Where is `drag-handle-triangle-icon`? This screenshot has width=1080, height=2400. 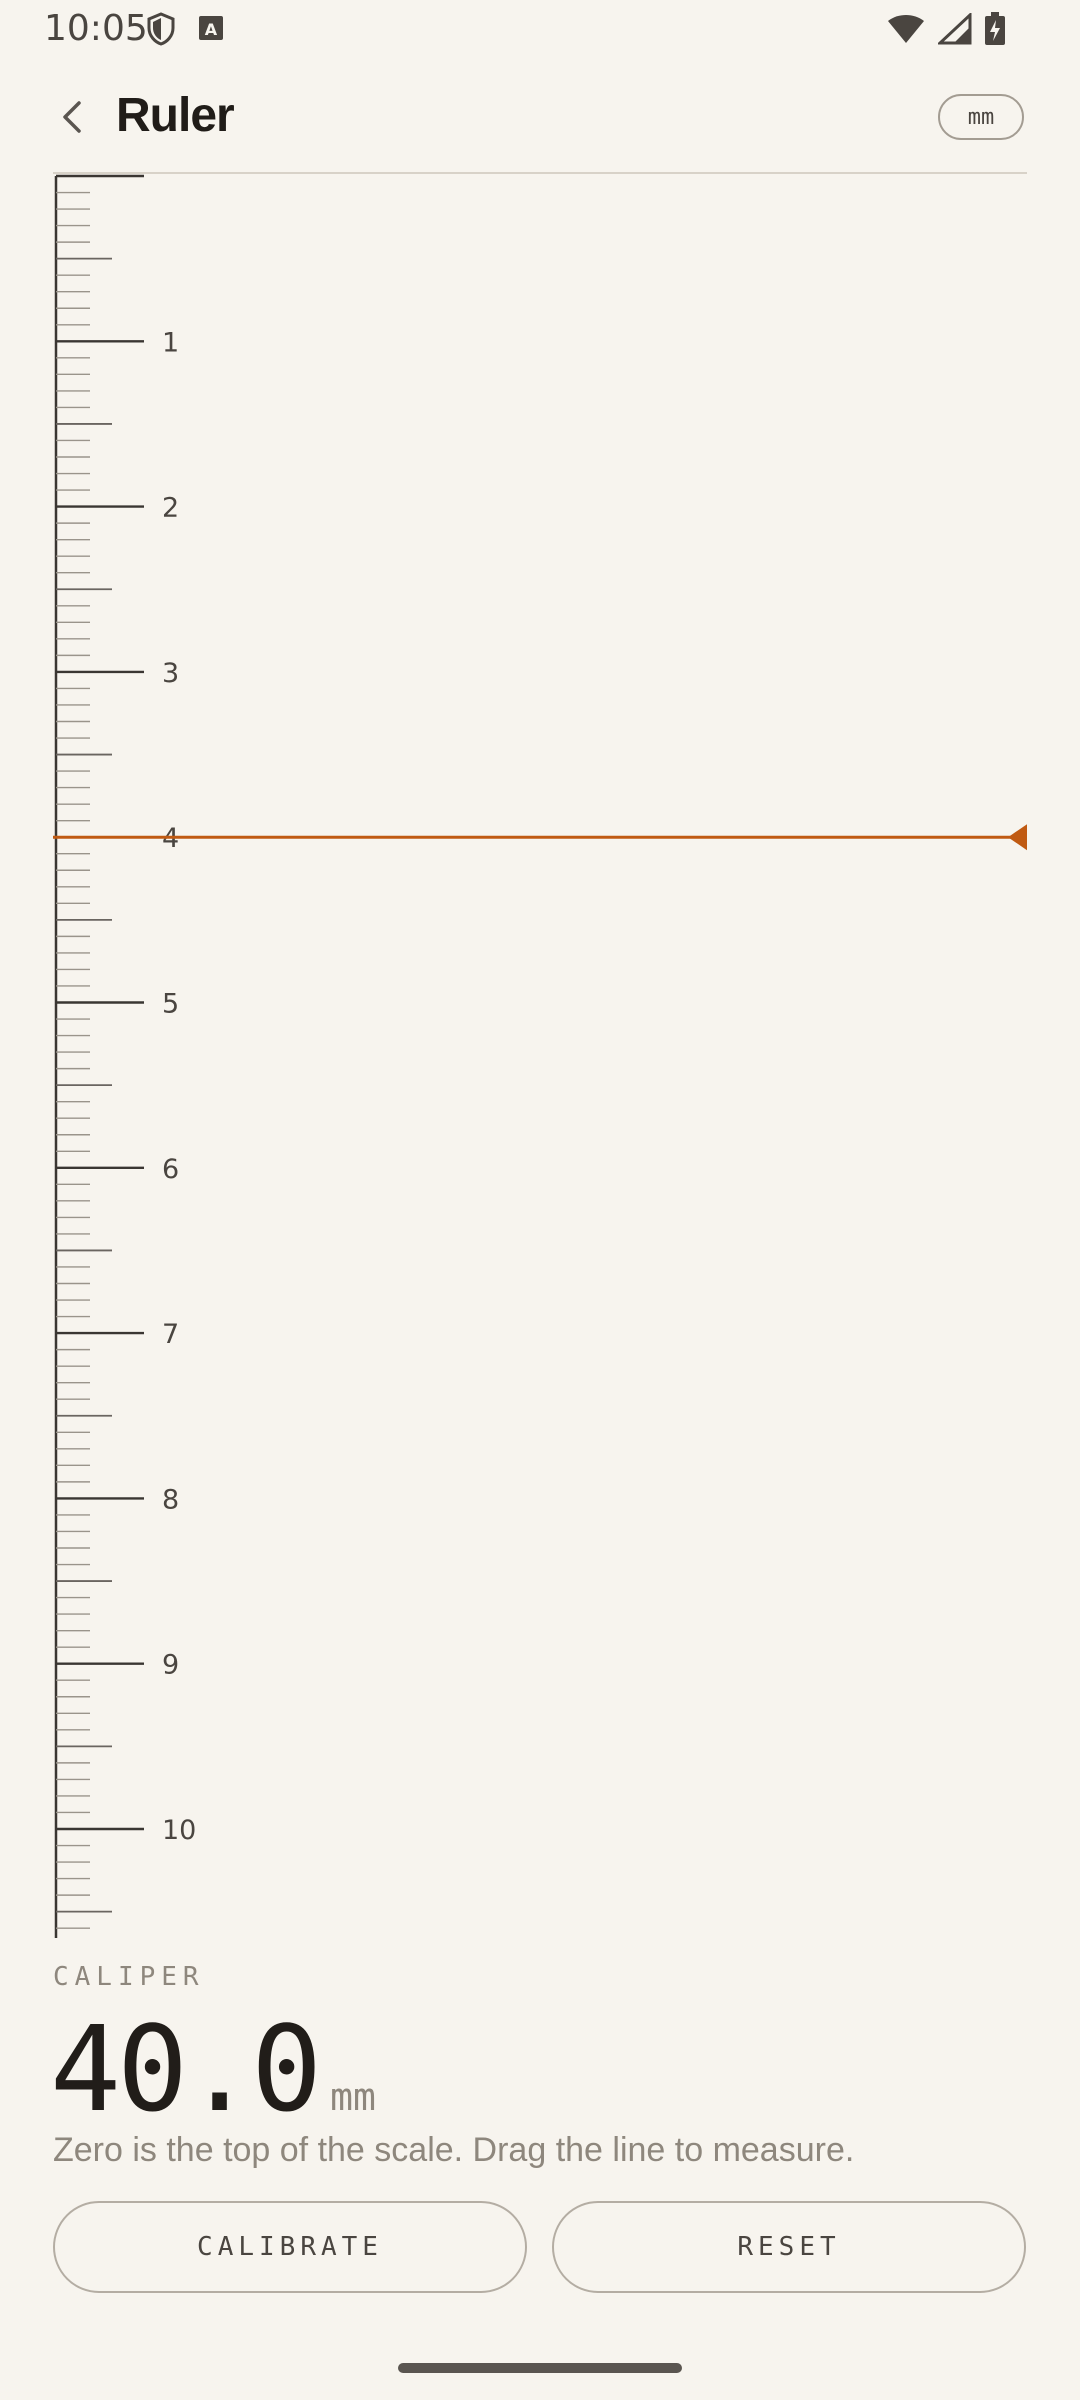
drag-handle-triangle-icon is located at coordinates (1017, 837).